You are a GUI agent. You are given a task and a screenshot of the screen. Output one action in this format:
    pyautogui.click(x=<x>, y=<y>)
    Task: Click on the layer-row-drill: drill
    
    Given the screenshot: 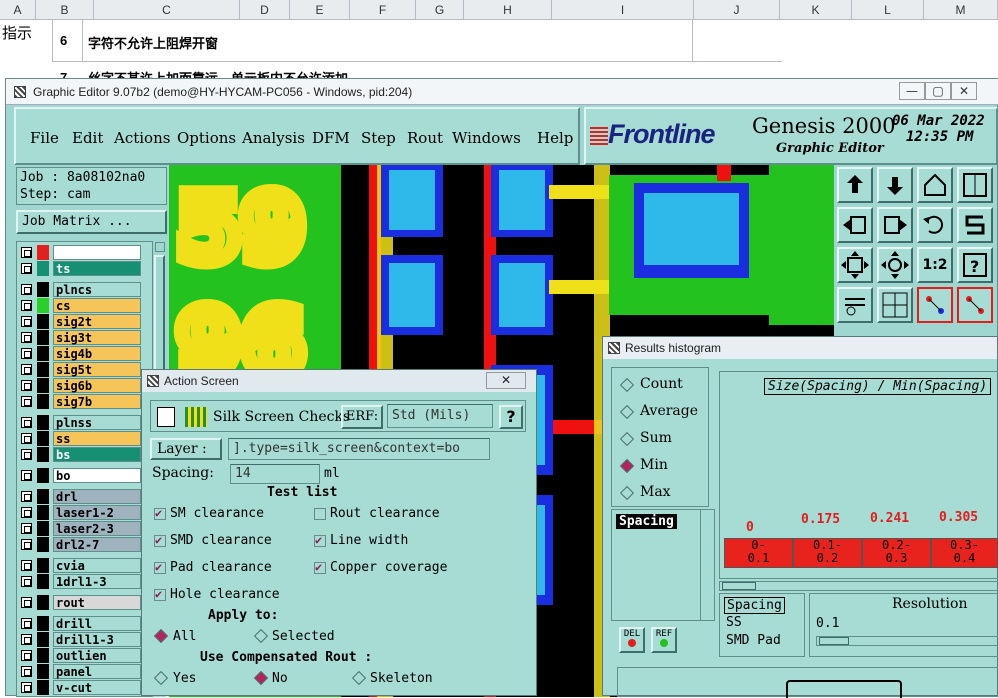 What is the action you would take?
    pyautogui.click(x=80, y=623)
    